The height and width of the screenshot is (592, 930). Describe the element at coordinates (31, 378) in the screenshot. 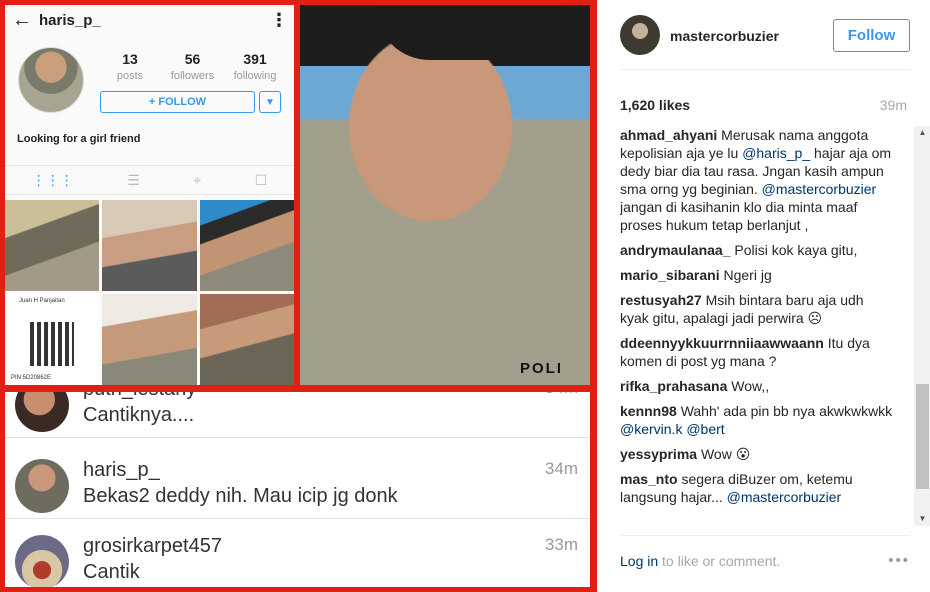

I see `qr-pin: PIN 5D20862E` at that location.